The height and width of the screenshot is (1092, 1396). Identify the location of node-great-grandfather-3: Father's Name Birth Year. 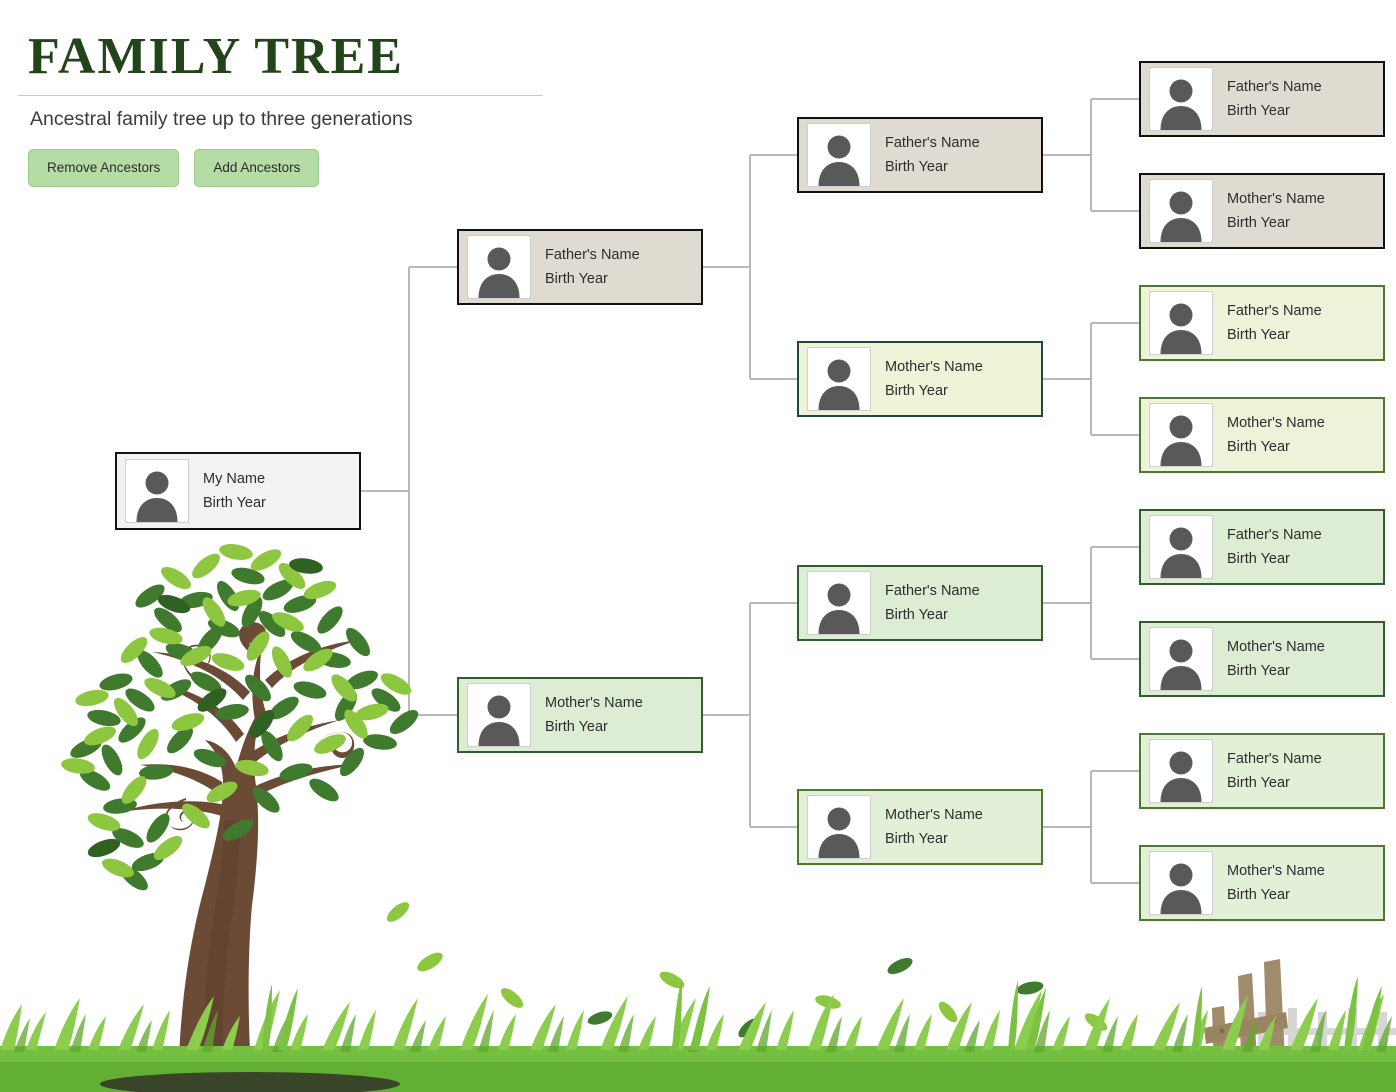
(1262, 547).